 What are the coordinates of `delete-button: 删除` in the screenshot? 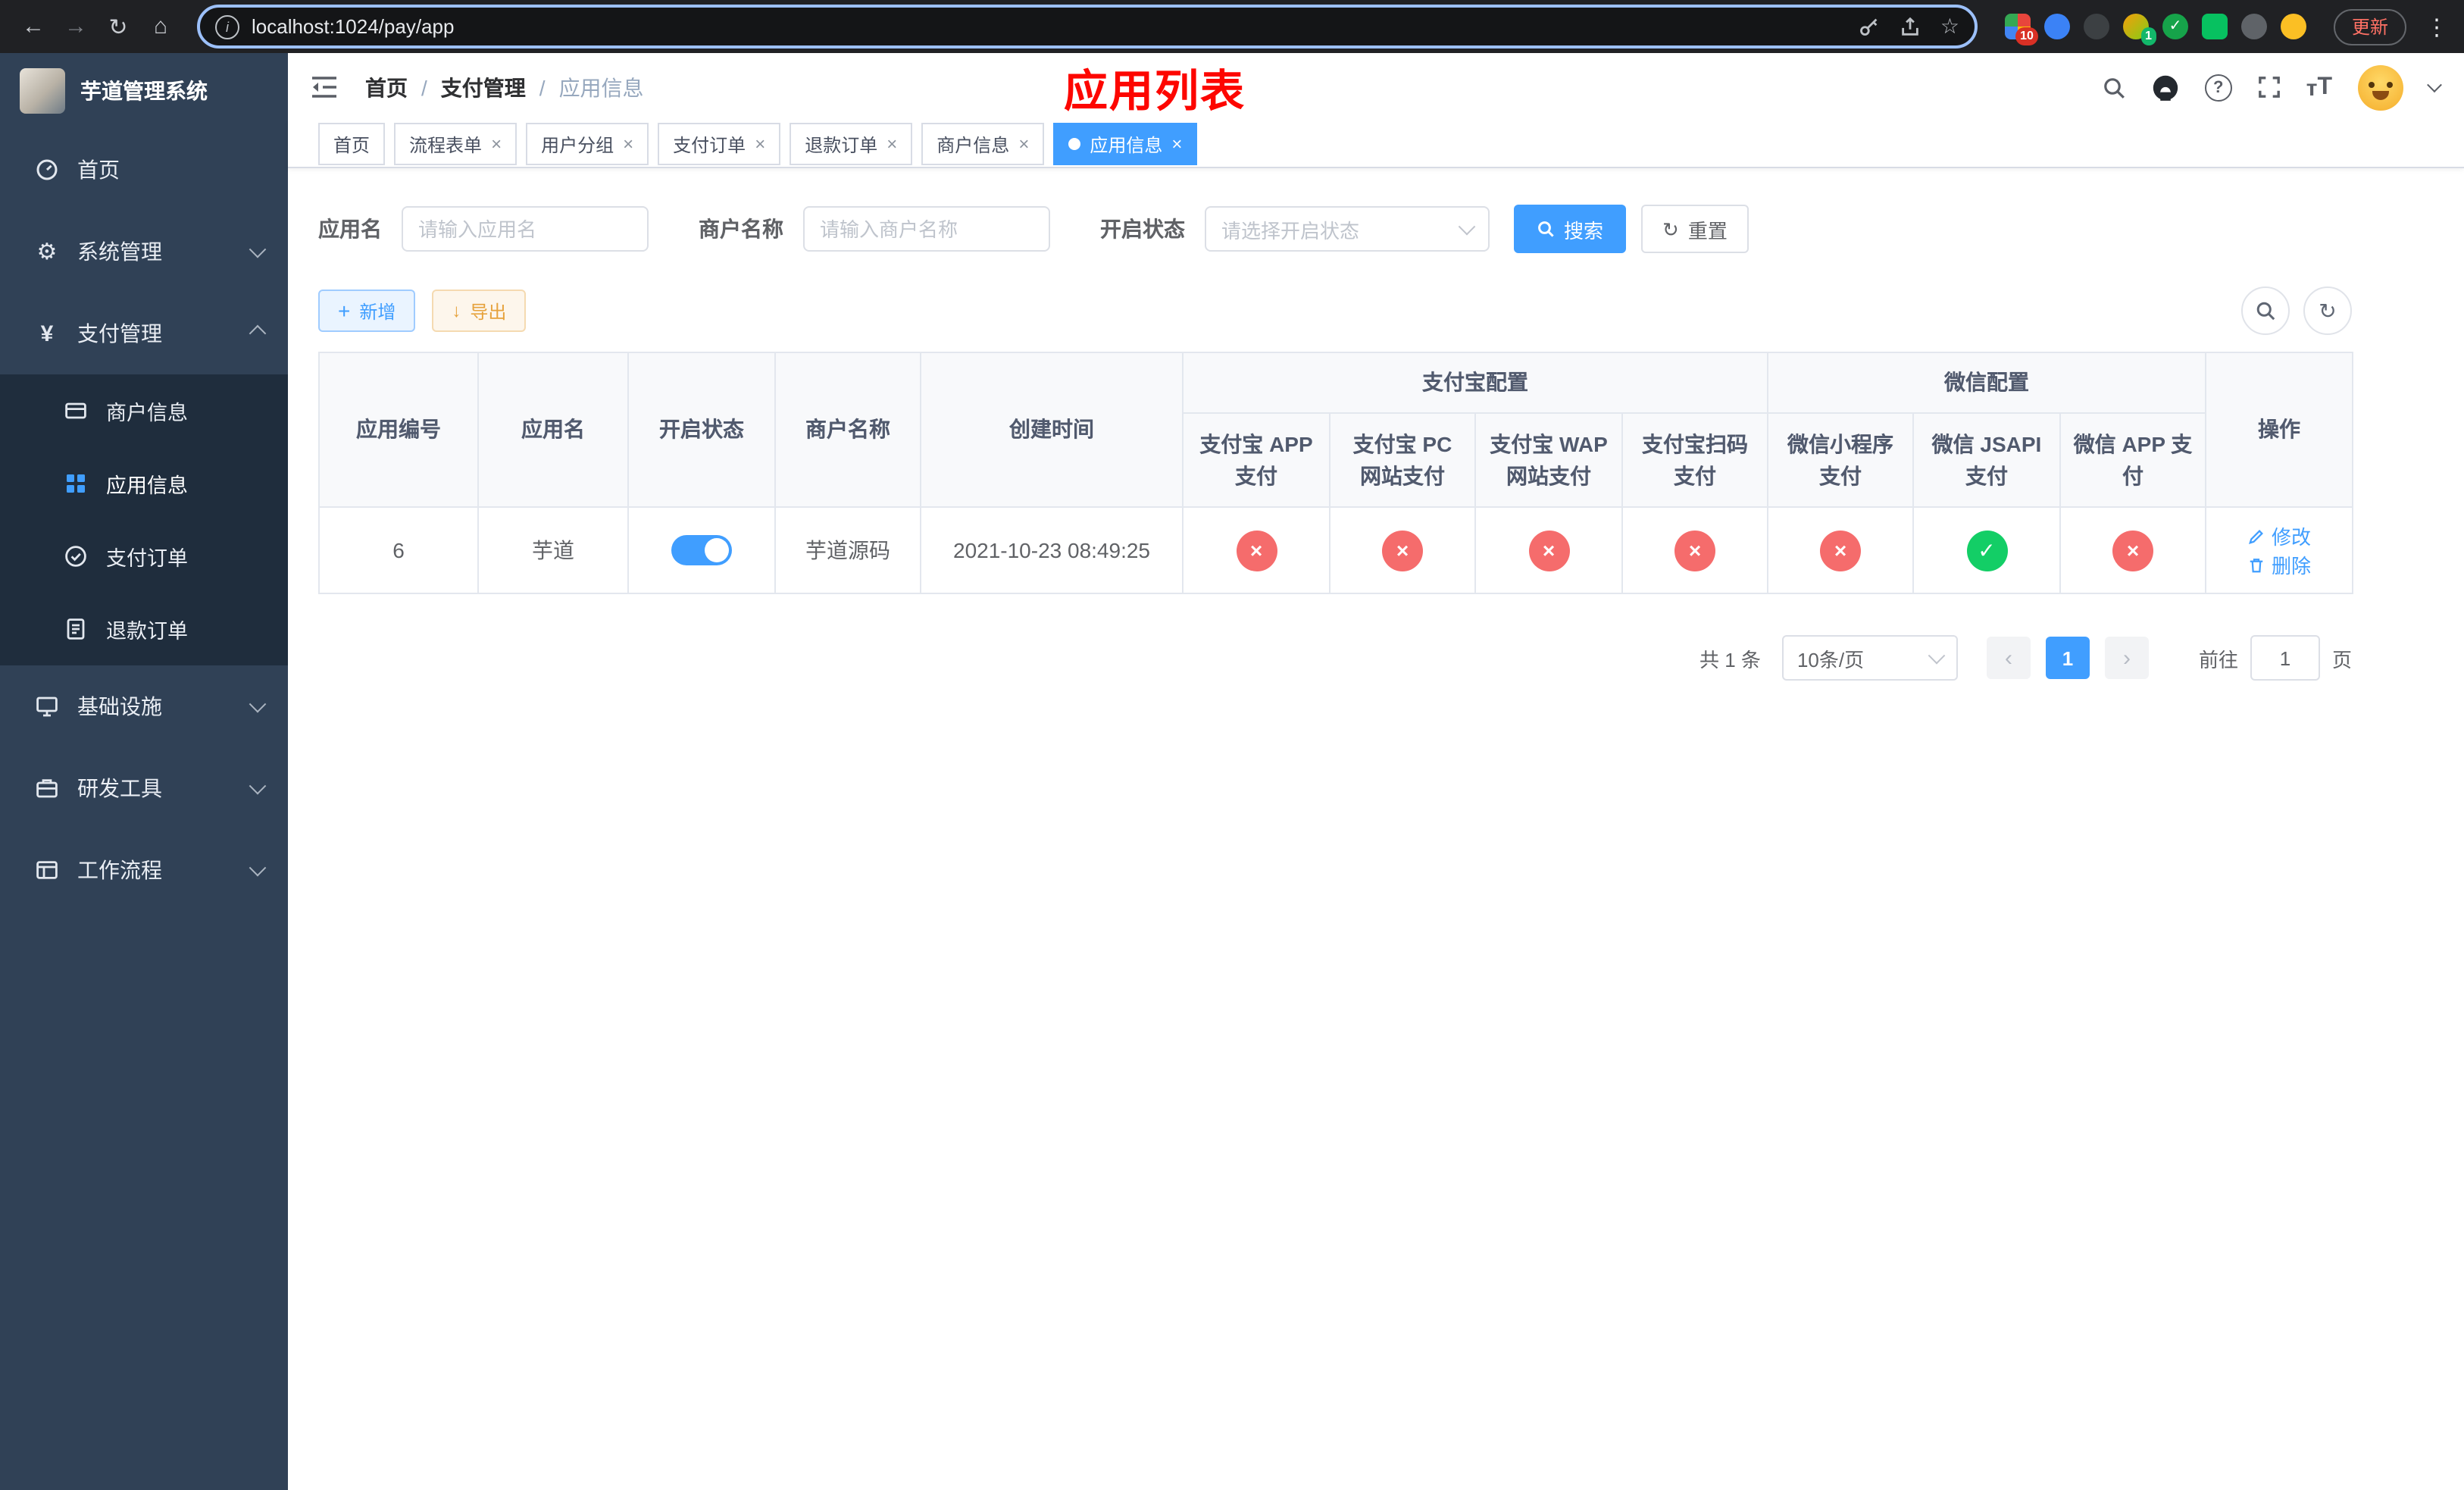 It's located at (2279, 565).